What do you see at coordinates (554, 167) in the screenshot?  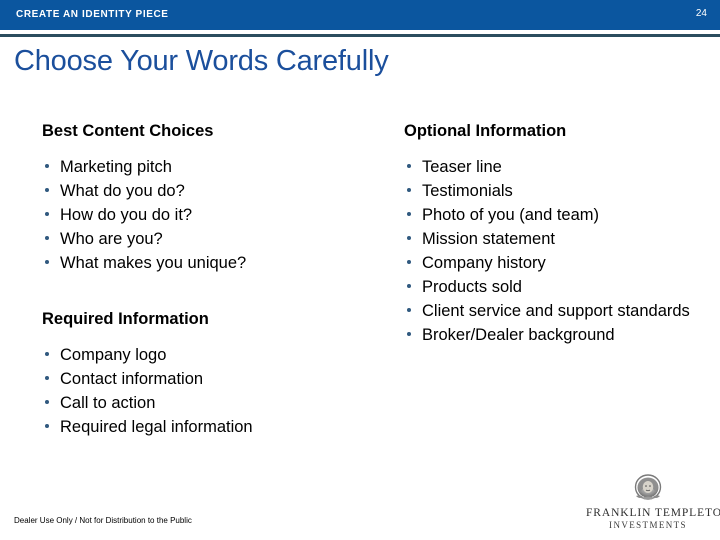 I see `list-item: Teaser line` at bounding box center [554, 167].